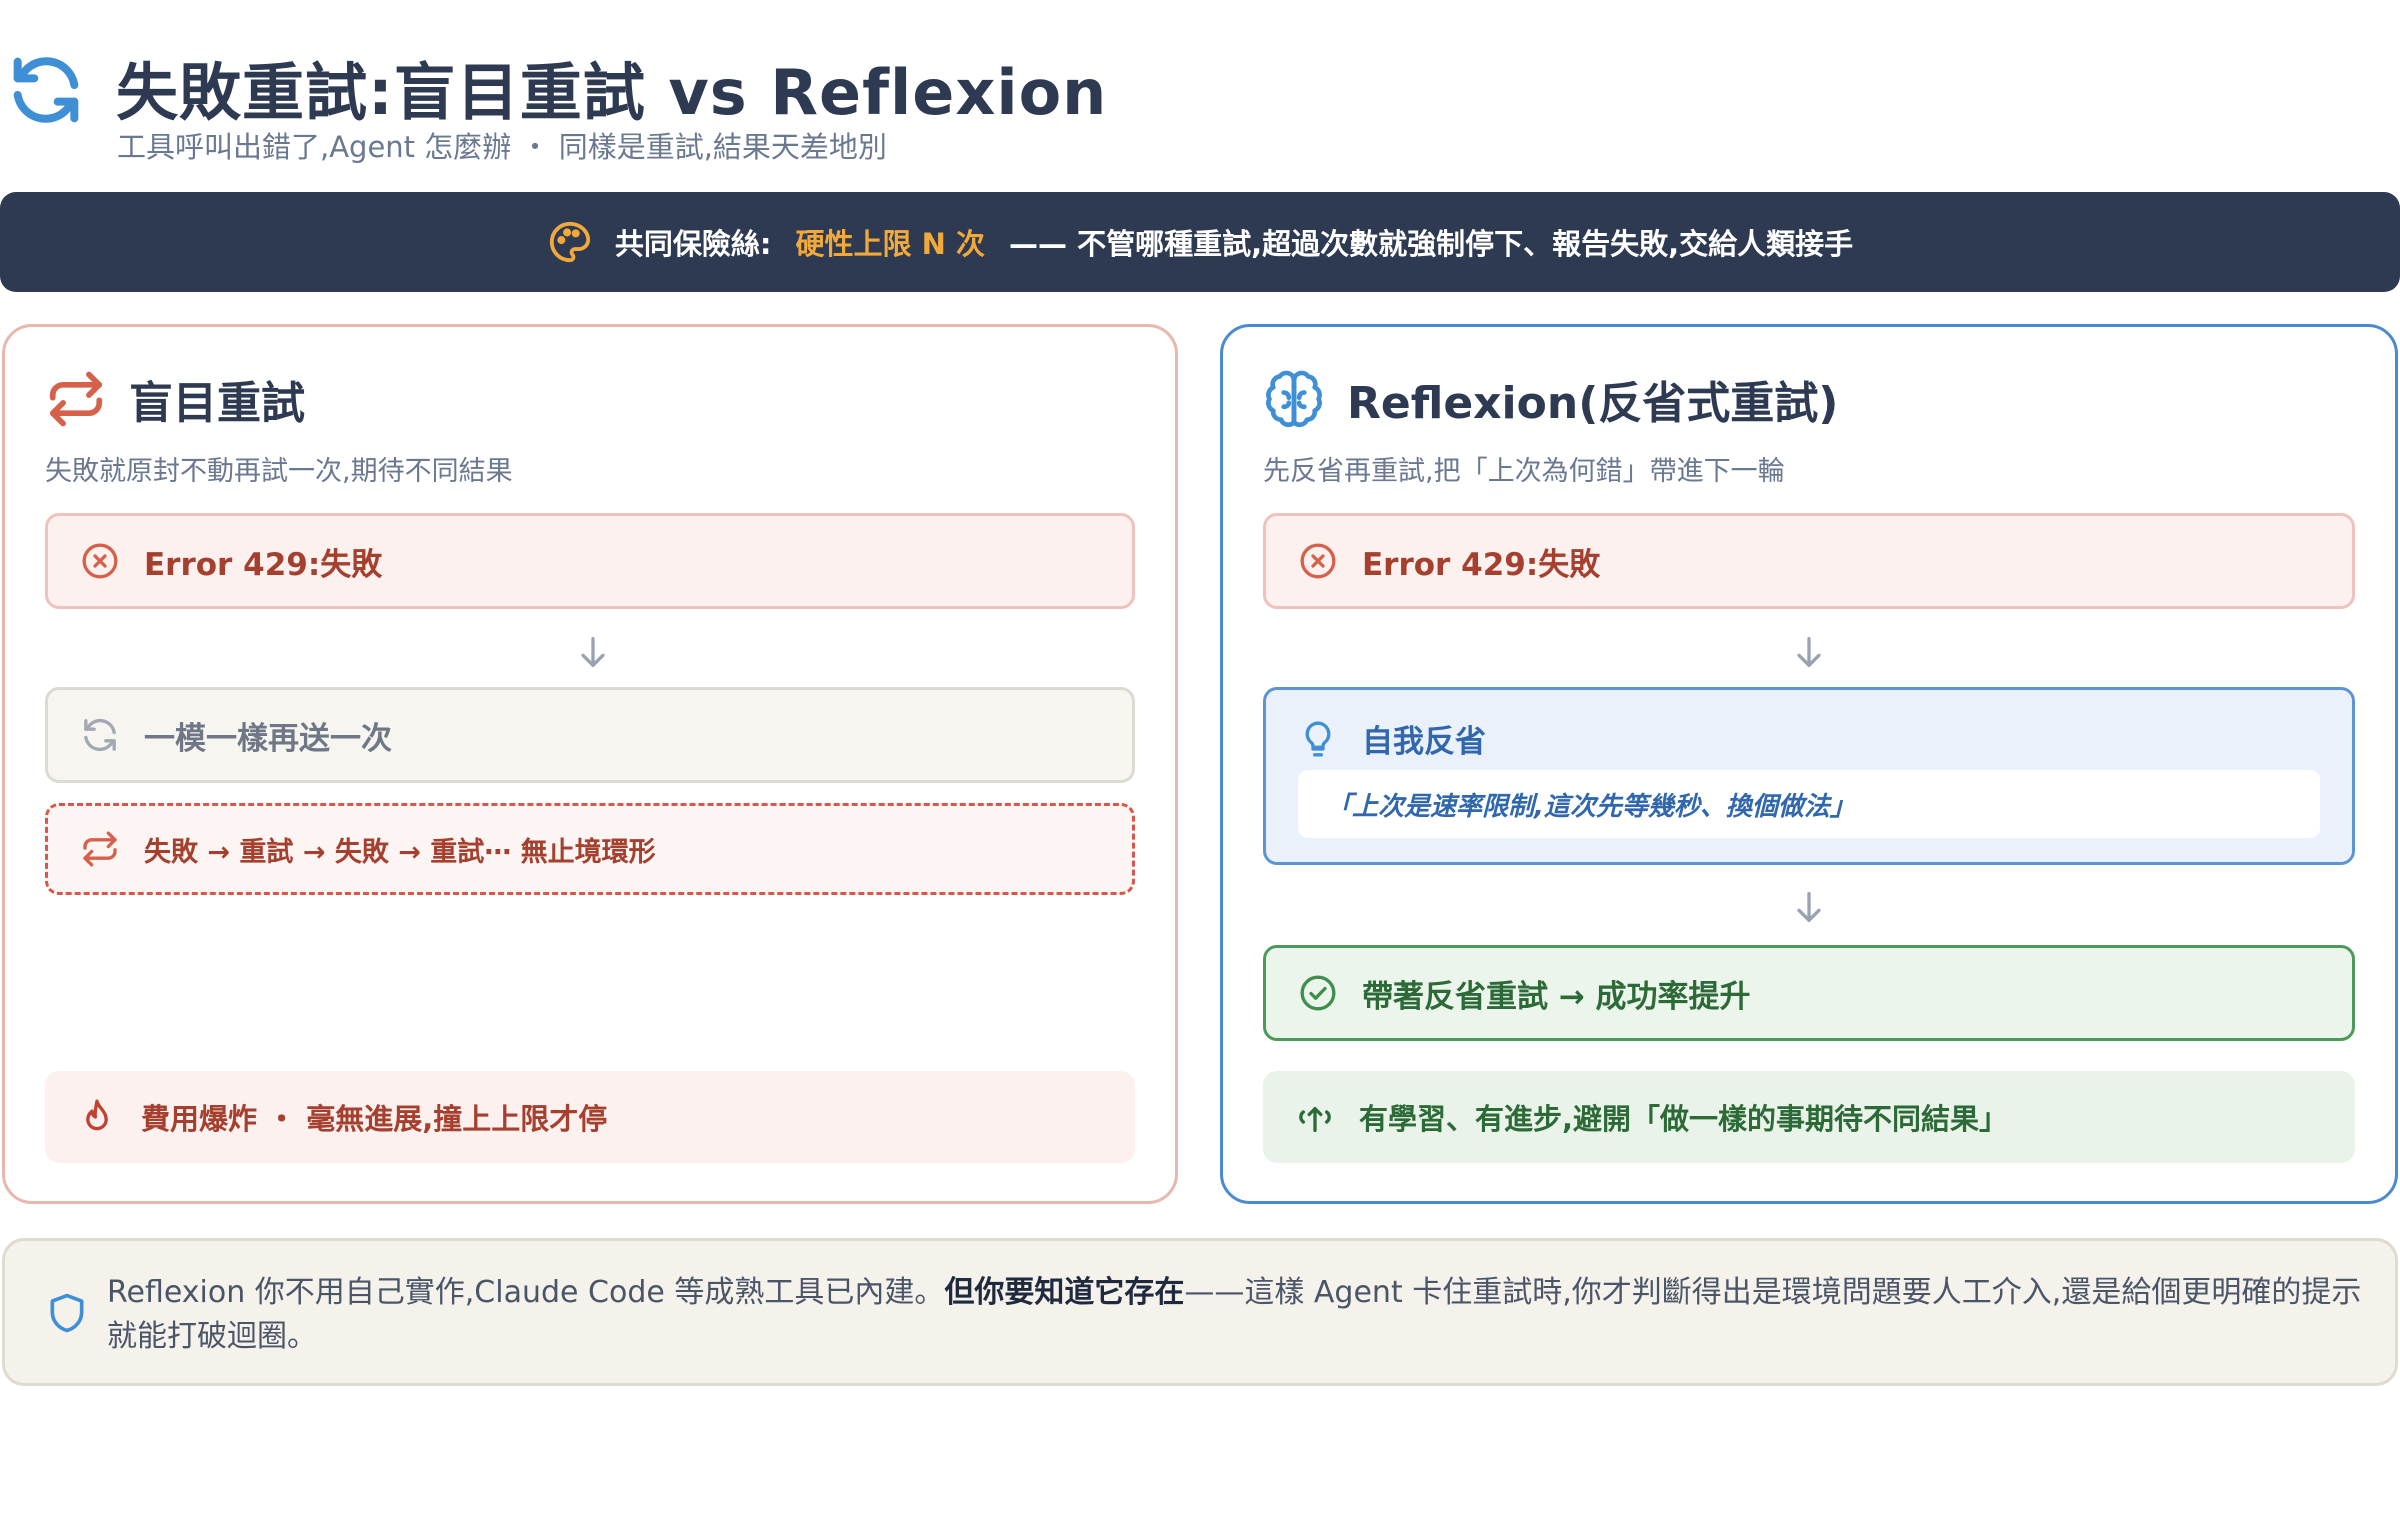 The height and width of the screenshot is (1520, 2400). What do you see at coordinates (400, 852) in the screenshot?
I see `loop-text: 失敗 → 重試 → 失敗 → 重試⋯ 無止境環形` at bounding box center [400, 852].